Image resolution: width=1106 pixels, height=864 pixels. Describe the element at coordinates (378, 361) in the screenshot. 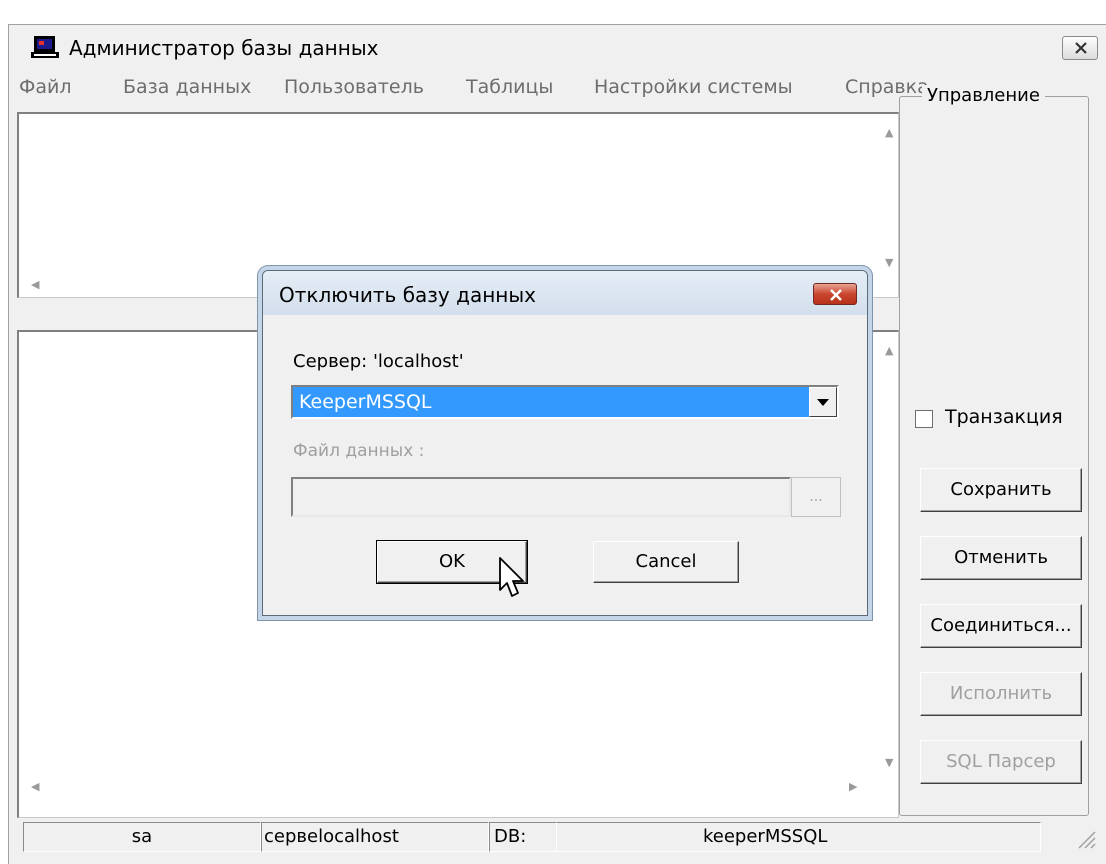

I see `server-label: Сервер: 'localhost'` at that location.